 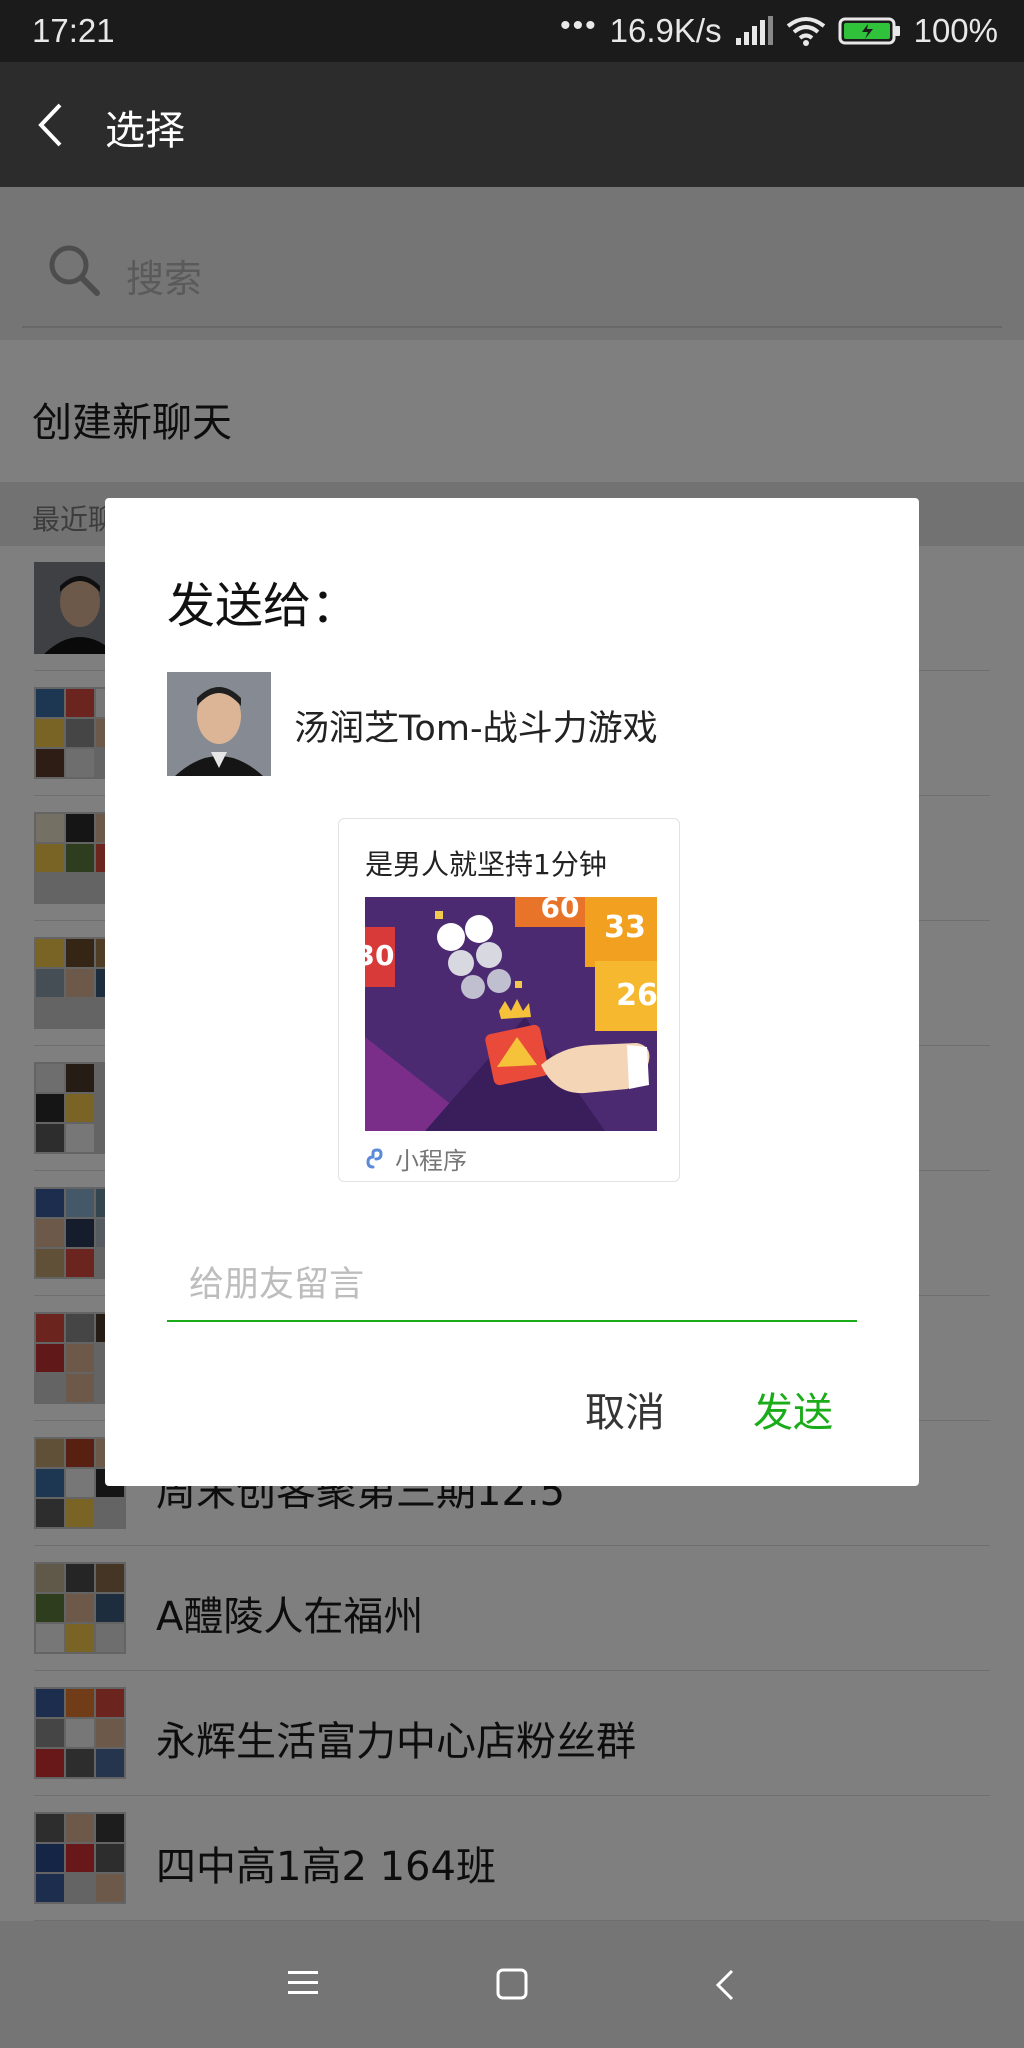 What do you see at coordinates (512, 1278) in the screenshot?
I see `message-input: 给朋友留言` at bounding box center [512, 1278].